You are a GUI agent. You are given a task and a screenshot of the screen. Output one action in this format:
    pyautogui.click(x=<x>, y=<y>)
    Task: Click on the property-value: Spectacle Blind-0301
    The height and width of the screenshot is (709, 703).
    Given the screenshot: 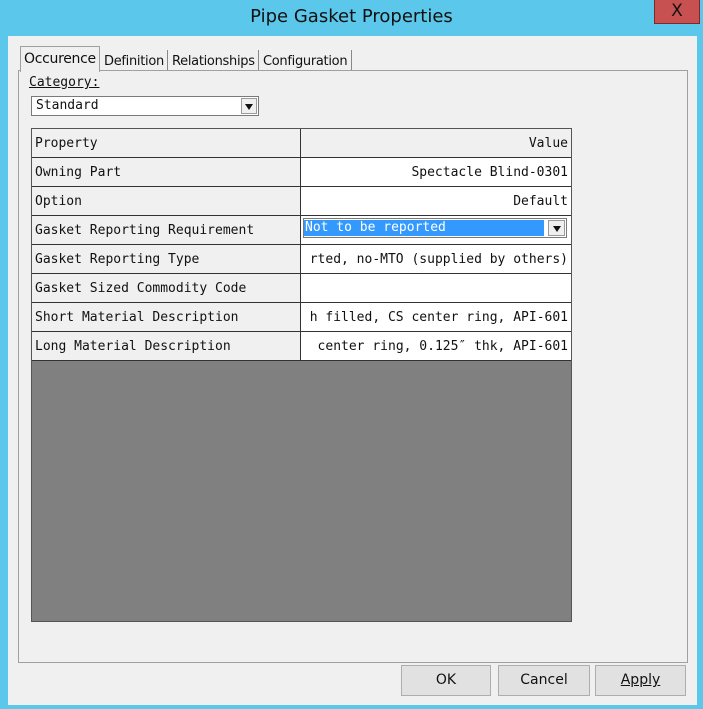 What is the action you would take?
    pyautogui.click(x=436, y=172)
    